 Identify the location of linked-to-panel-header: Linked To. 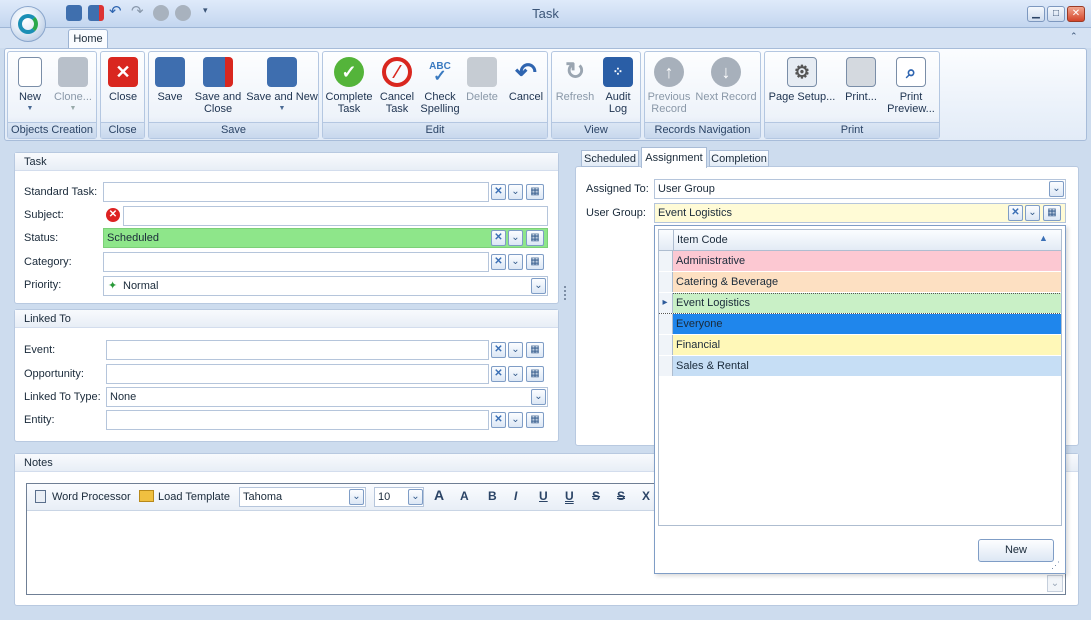
(286, 319).